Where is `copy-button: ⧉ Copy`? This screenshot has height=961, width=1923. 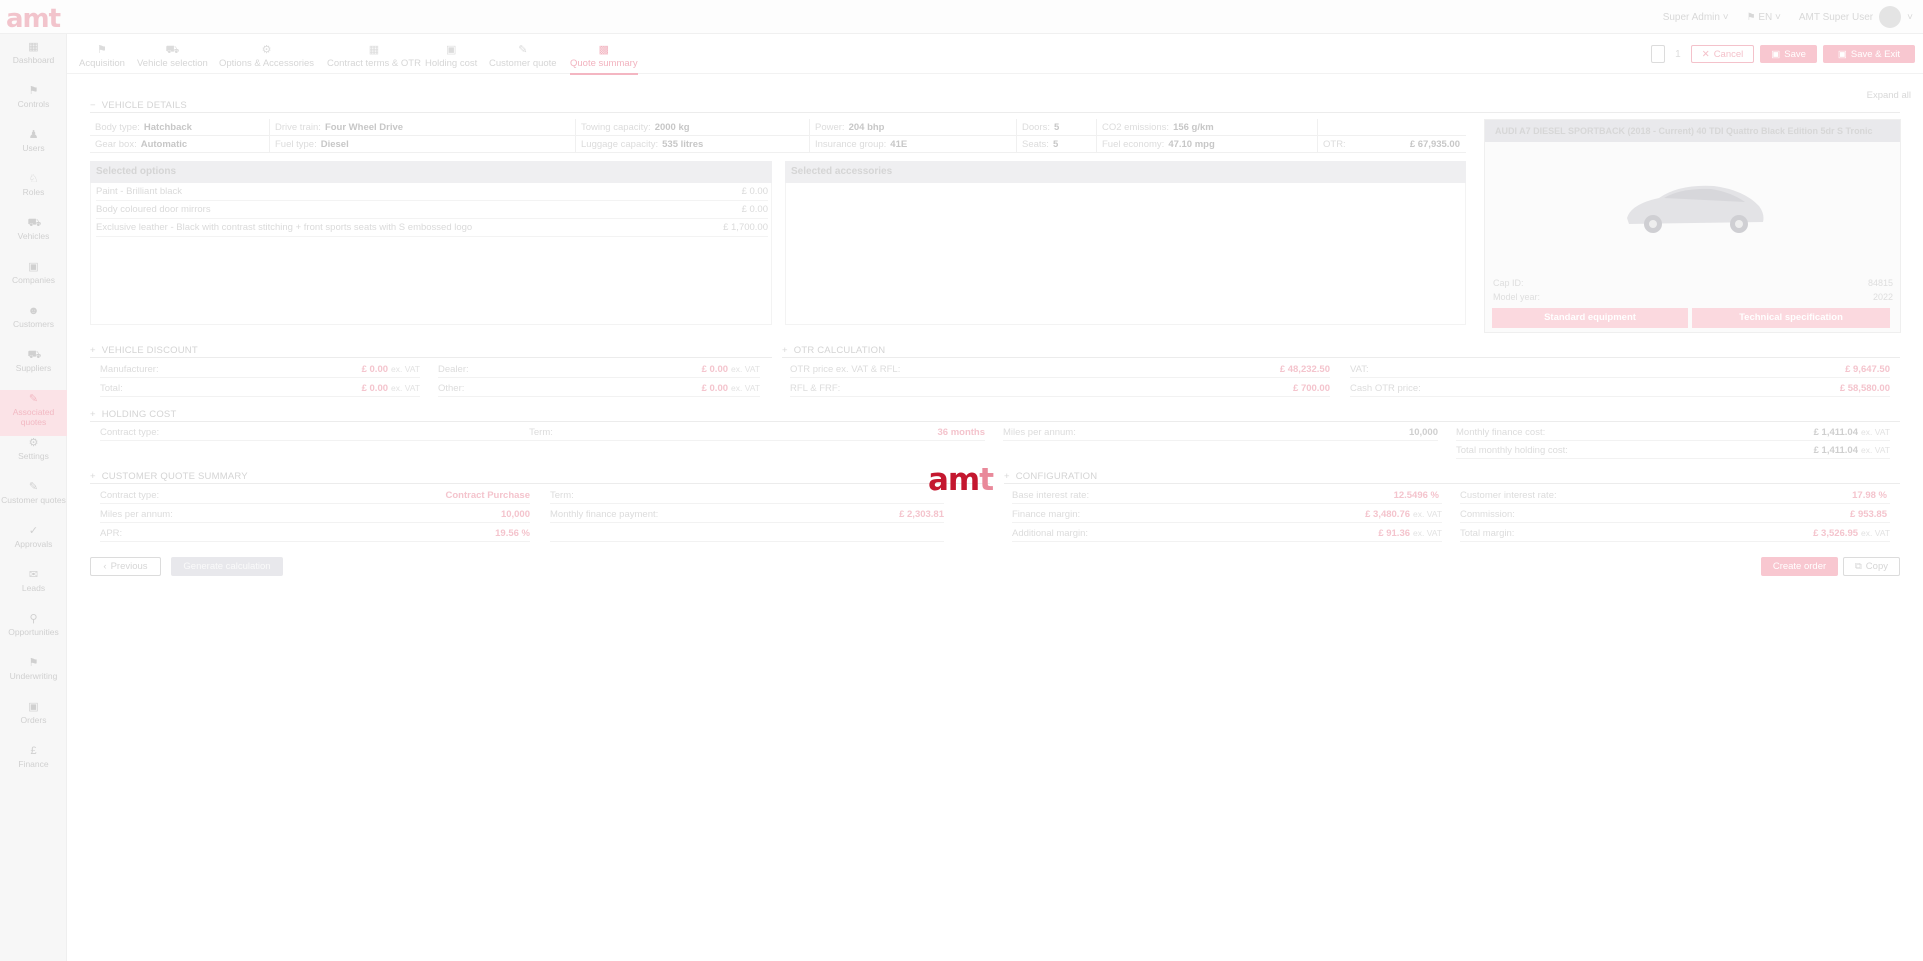
copy-button: ⧉ Copy is located at coordinates (1871, 566).